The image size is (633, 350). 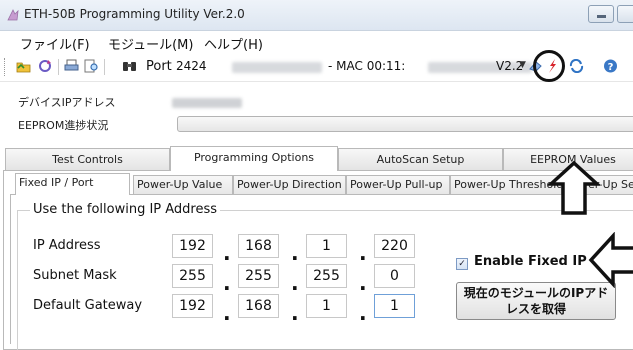 I want to click on subnet-mask-octet-3: 255, so click(x=326, y=276).